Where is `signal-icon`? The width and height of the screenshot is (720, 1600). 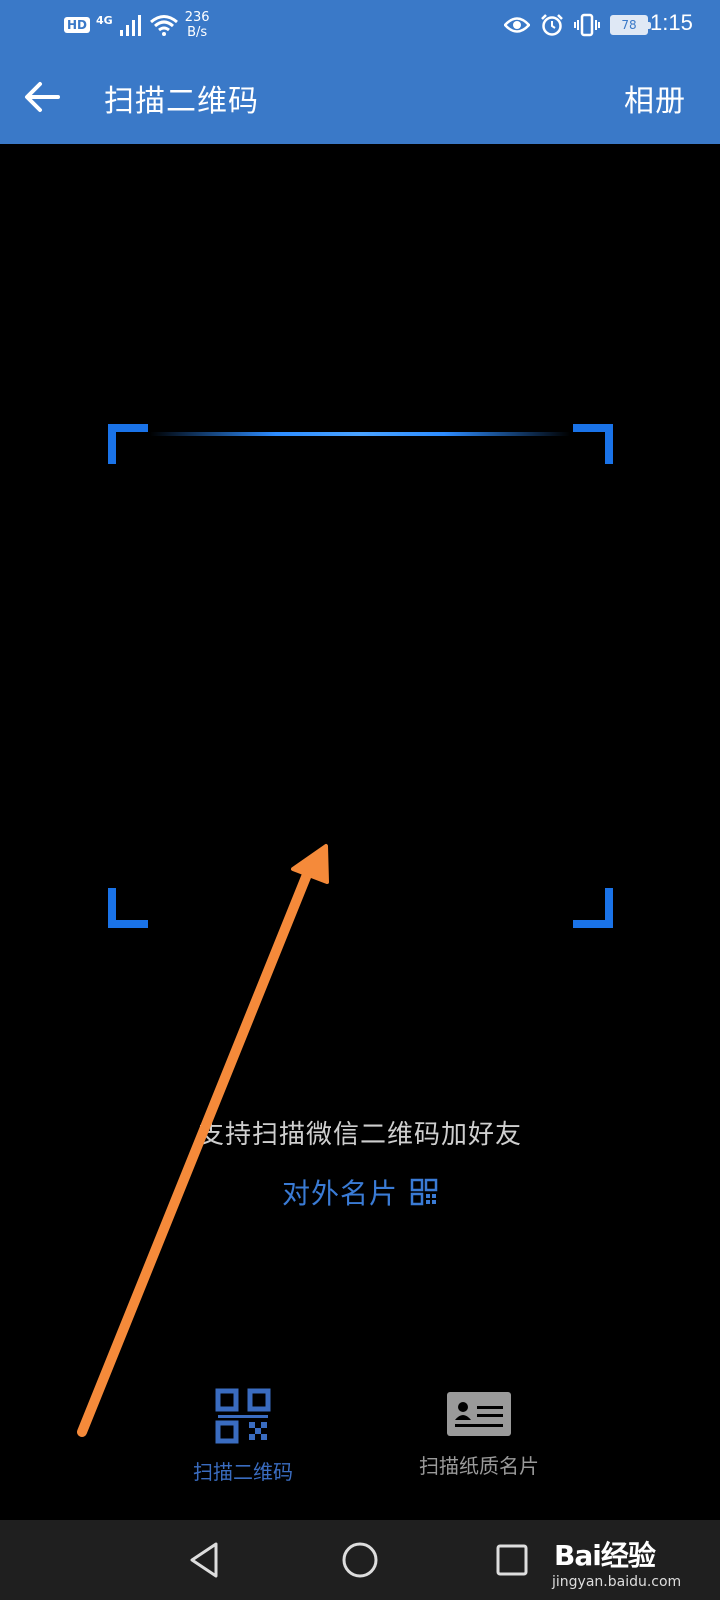 signal-icon is located at coordinates (130, 25).